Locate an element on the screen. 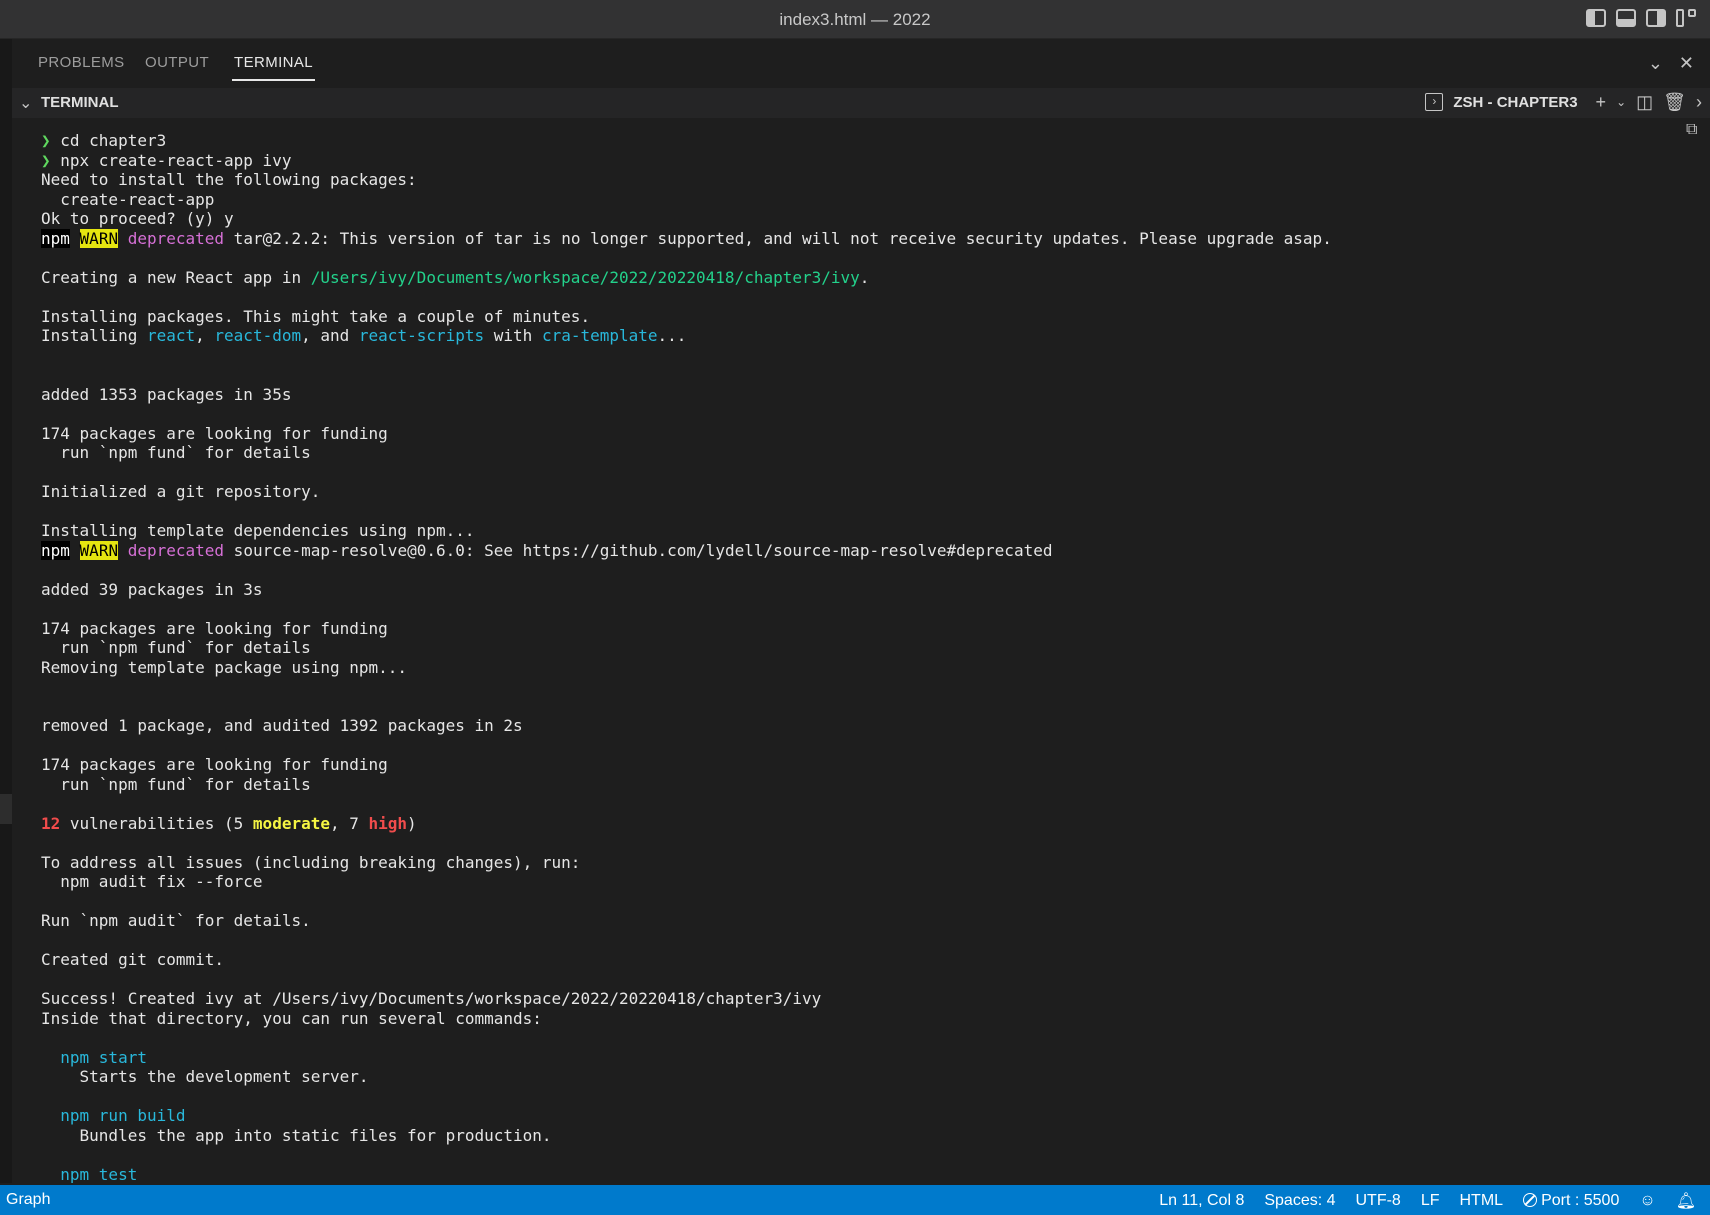 This screenshot has height=1215, width=1710. terminal-line: Run `npm audit` for details. is located at coordinates (686, 921).